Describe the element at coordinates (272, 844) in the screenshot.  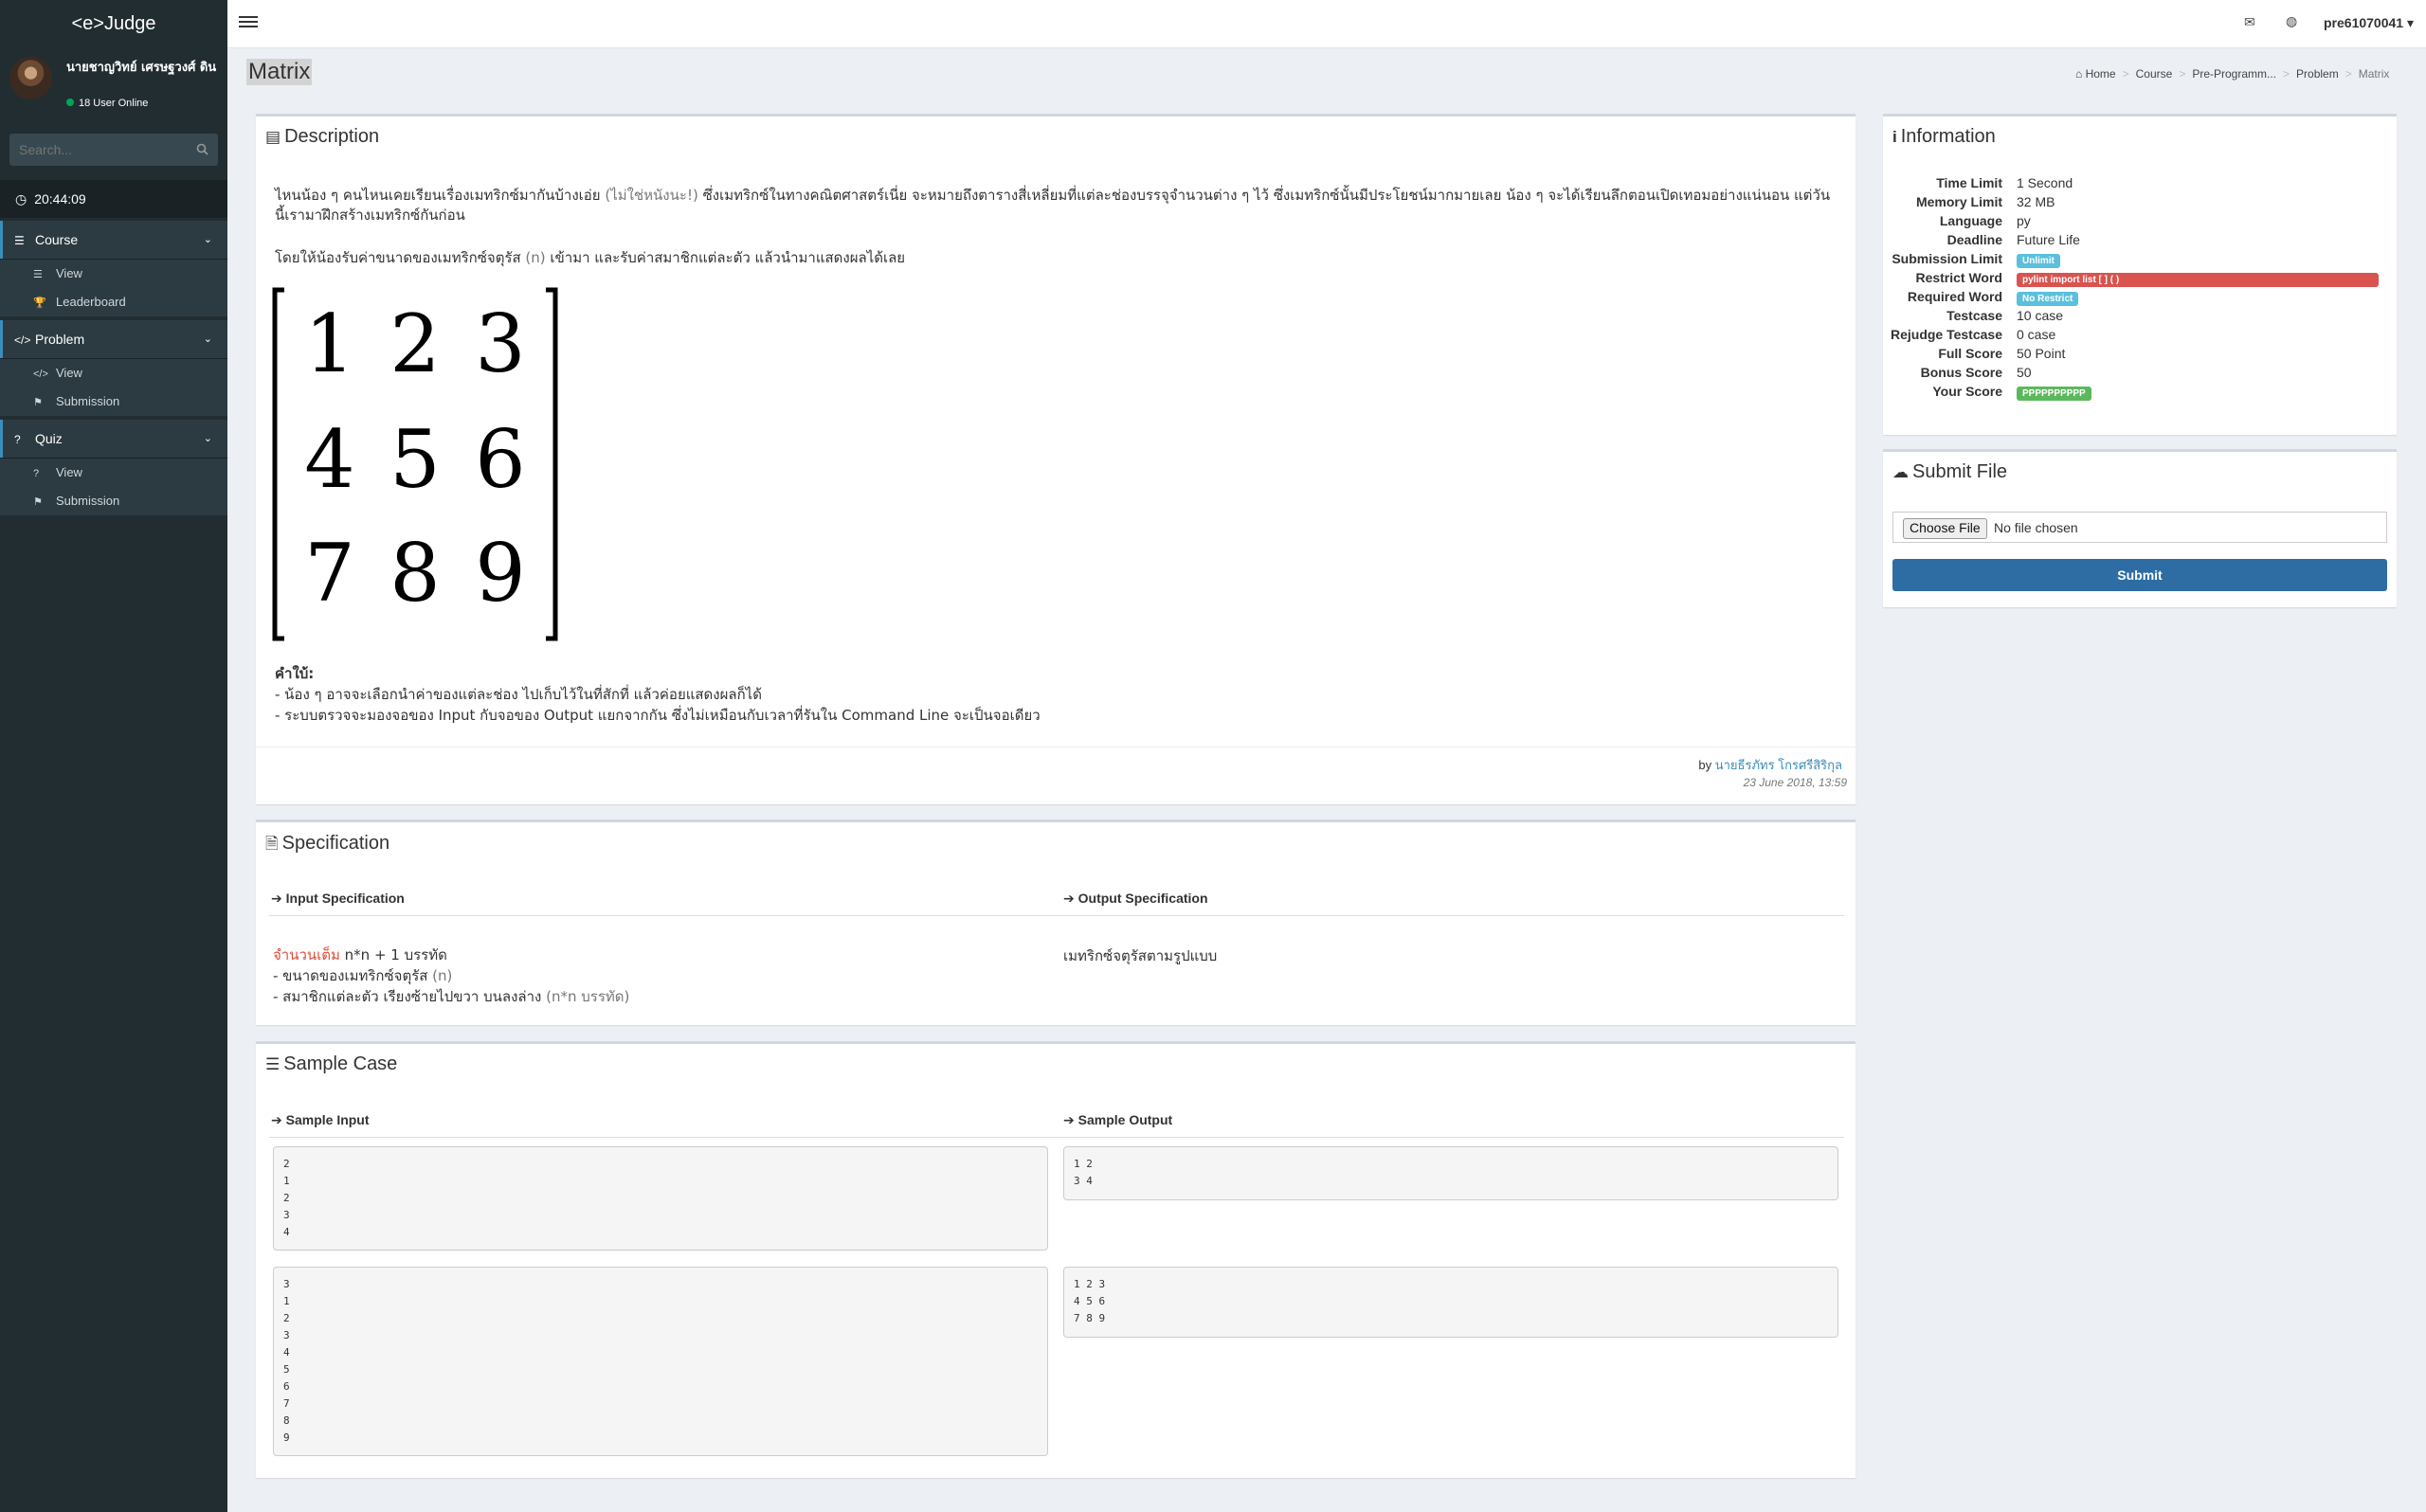
I see `file-text-icon: 🗎` at that location.